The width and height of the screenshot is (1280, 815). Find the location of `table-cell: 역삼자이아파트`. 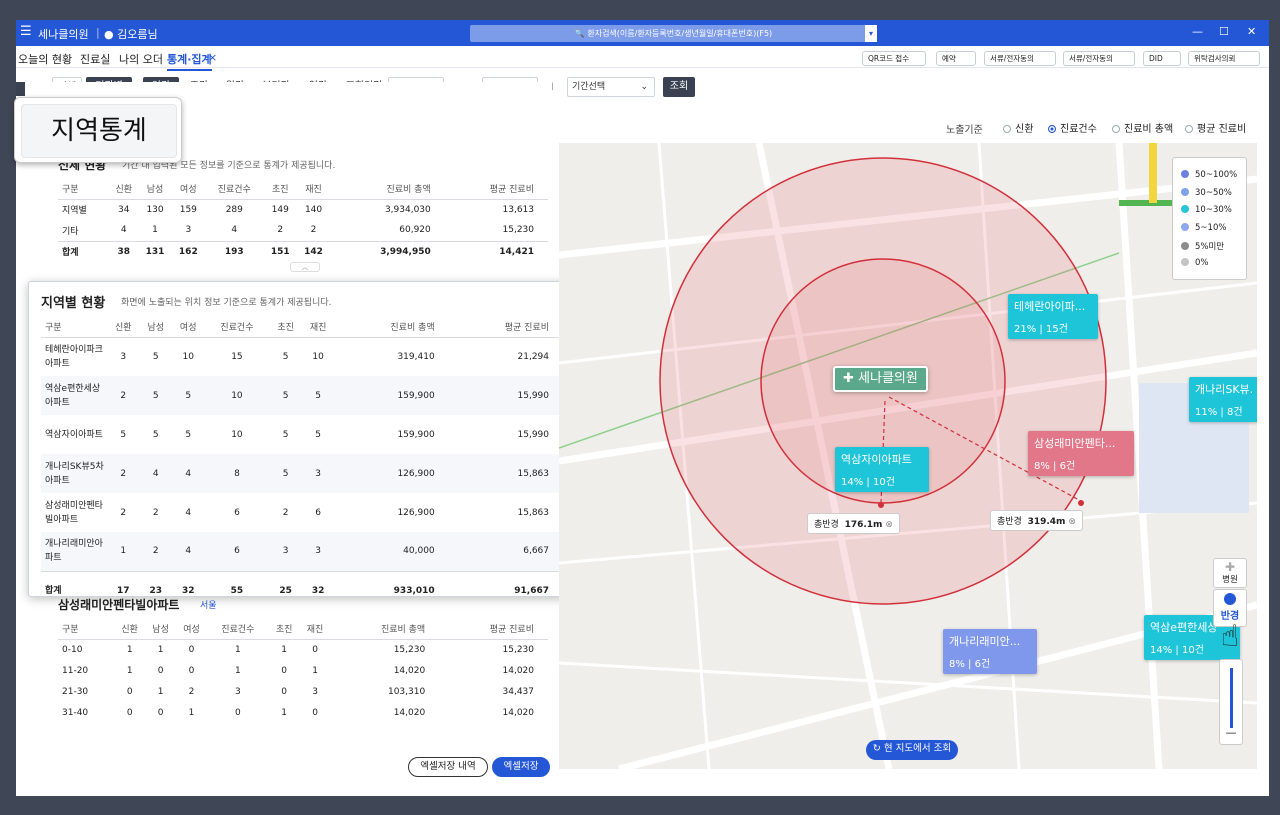

table-cell: 역삼자이아파트 is located at coordinates (74, 434).